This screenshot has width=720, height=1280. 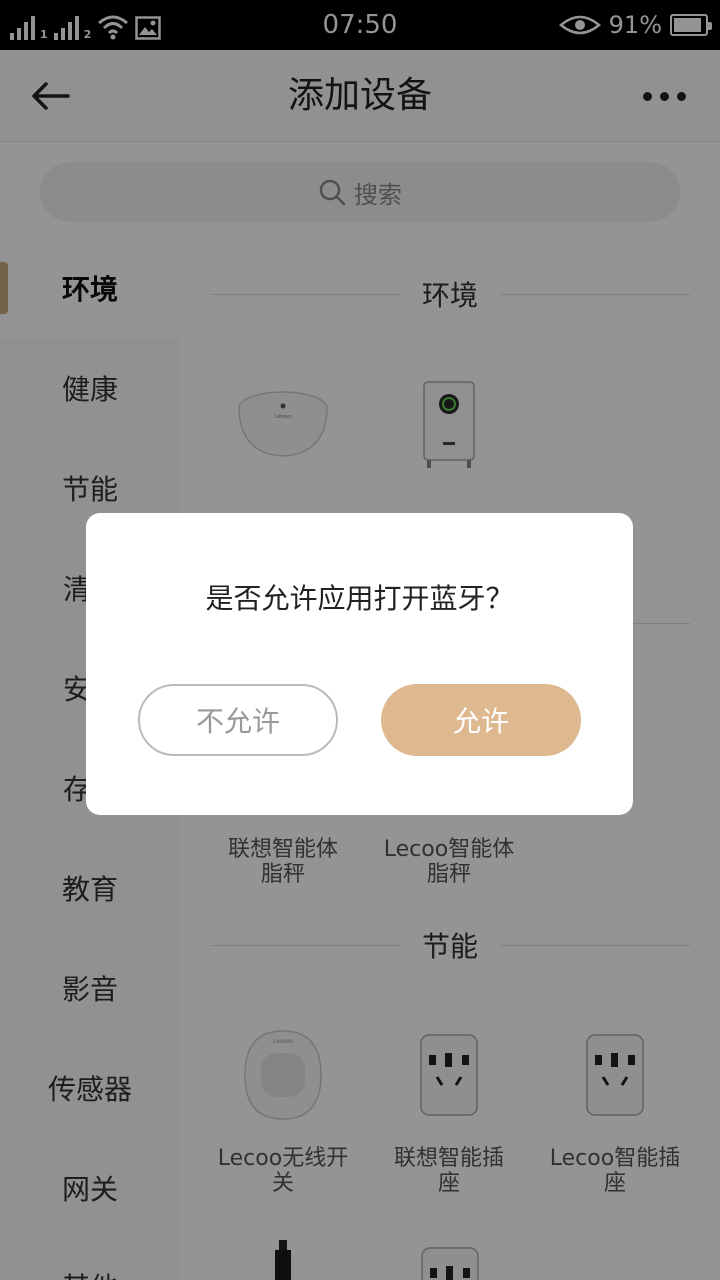 I want to click on dialog-message: 是否允许应用打开蓝牙？, so click(x=359, y=598).